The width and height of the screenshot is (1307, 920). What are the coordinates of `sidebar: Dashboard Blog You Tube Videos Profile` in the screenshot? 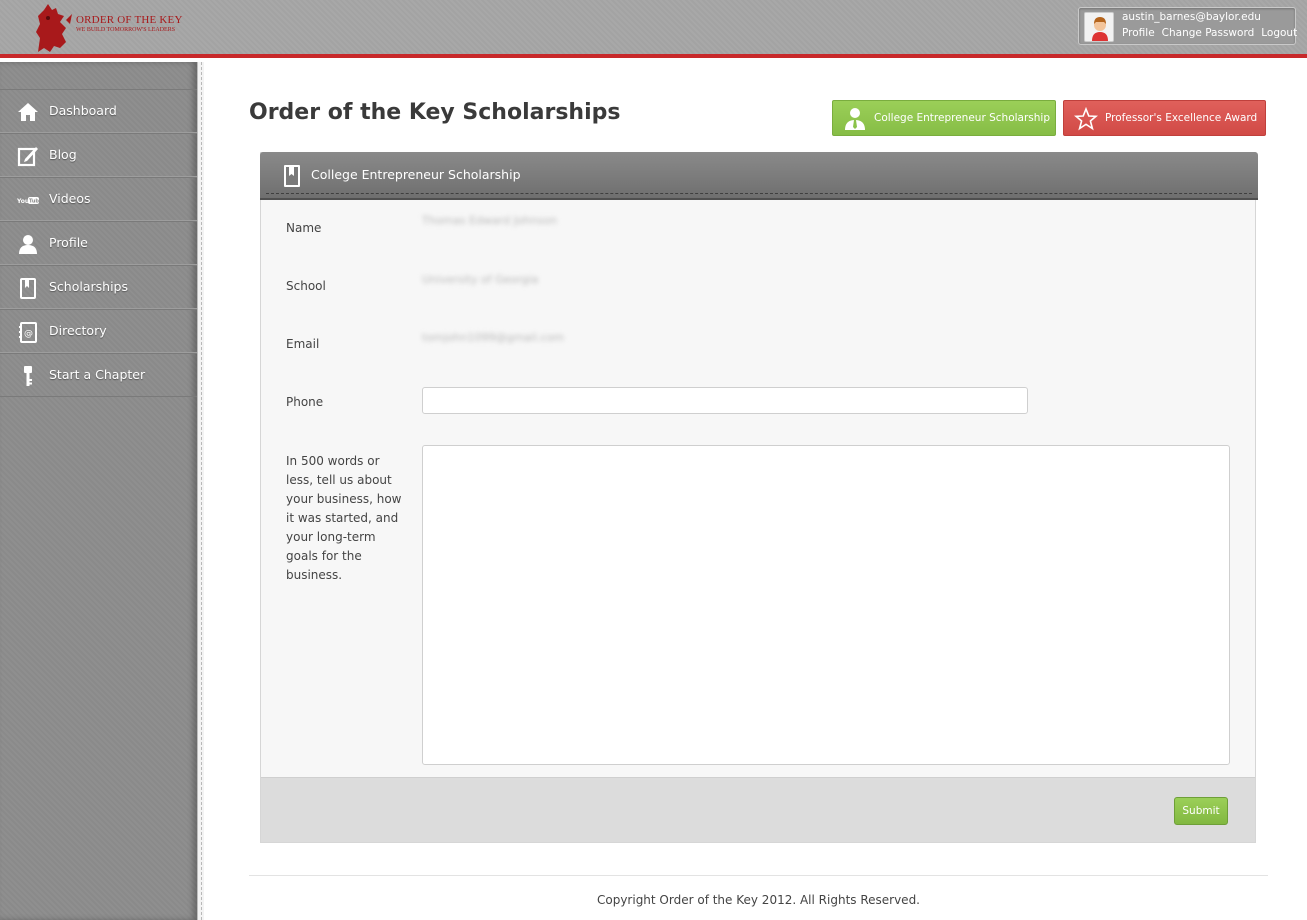 It's located at (98, 491).